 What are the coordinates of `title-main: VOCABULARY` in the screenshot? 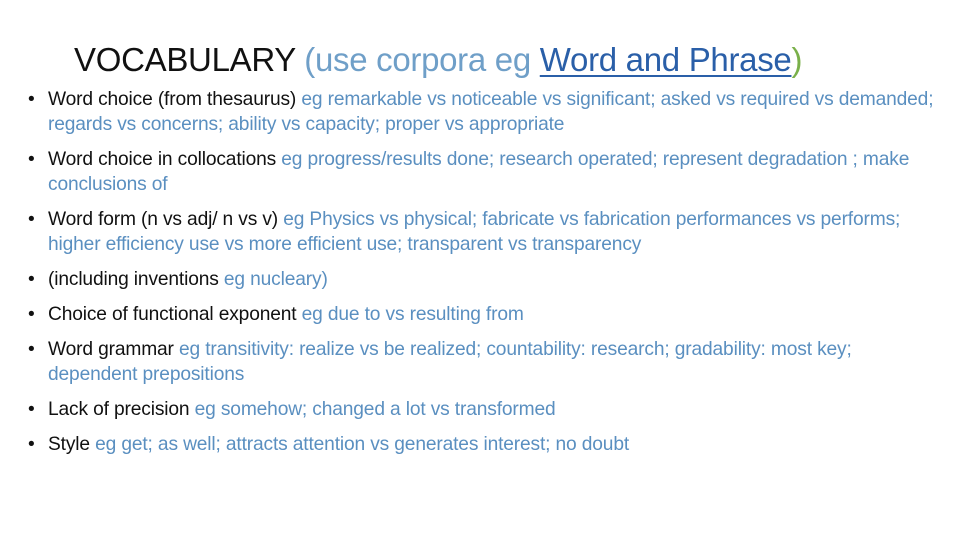 It's located at (185, 59).